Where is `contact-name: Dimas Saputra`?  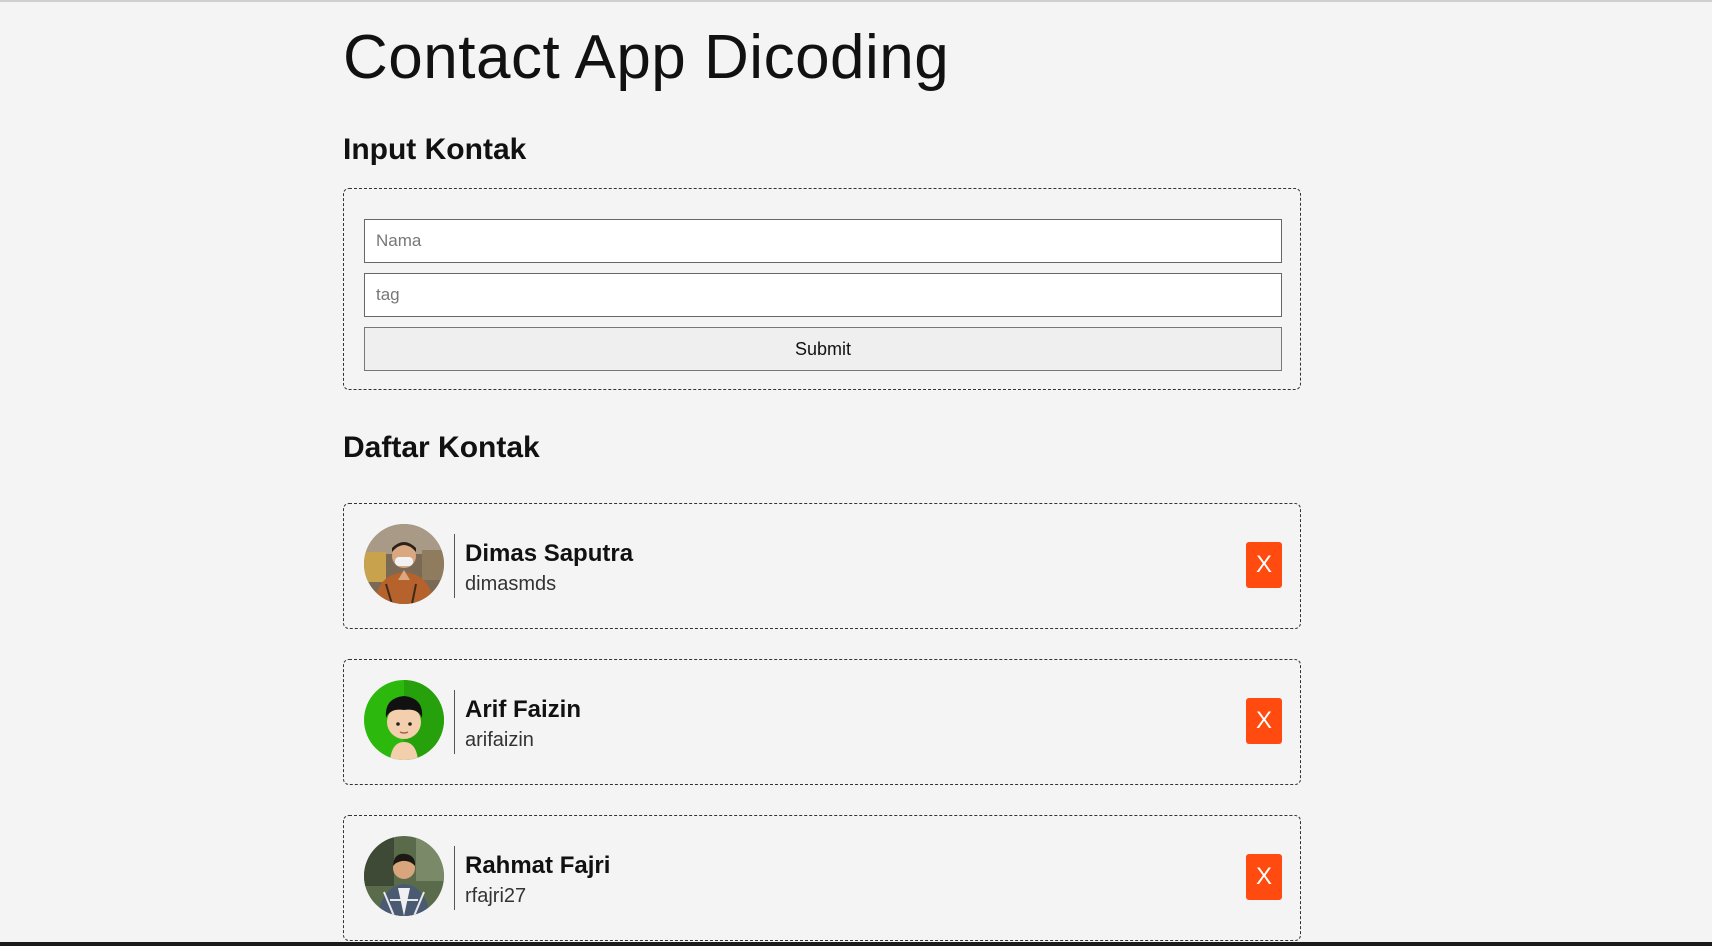 contact-name: Dimas Saputra is located at coordinates (549, 553).